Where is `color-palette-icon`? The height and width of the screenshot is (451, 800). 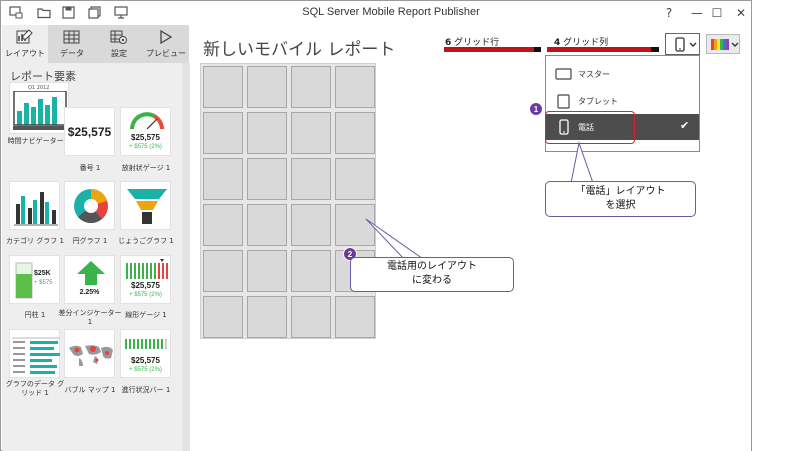 color-palette-icon is located at coordinates (720, 44).